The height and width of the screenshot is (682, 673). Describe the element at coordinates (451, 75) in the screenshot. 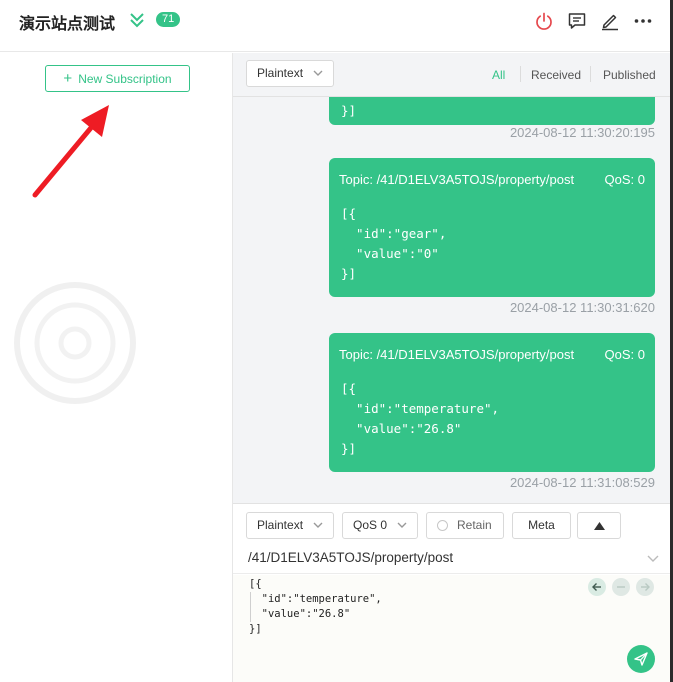

I see `message-toolbar: Plaintext All Received Published` at that location.